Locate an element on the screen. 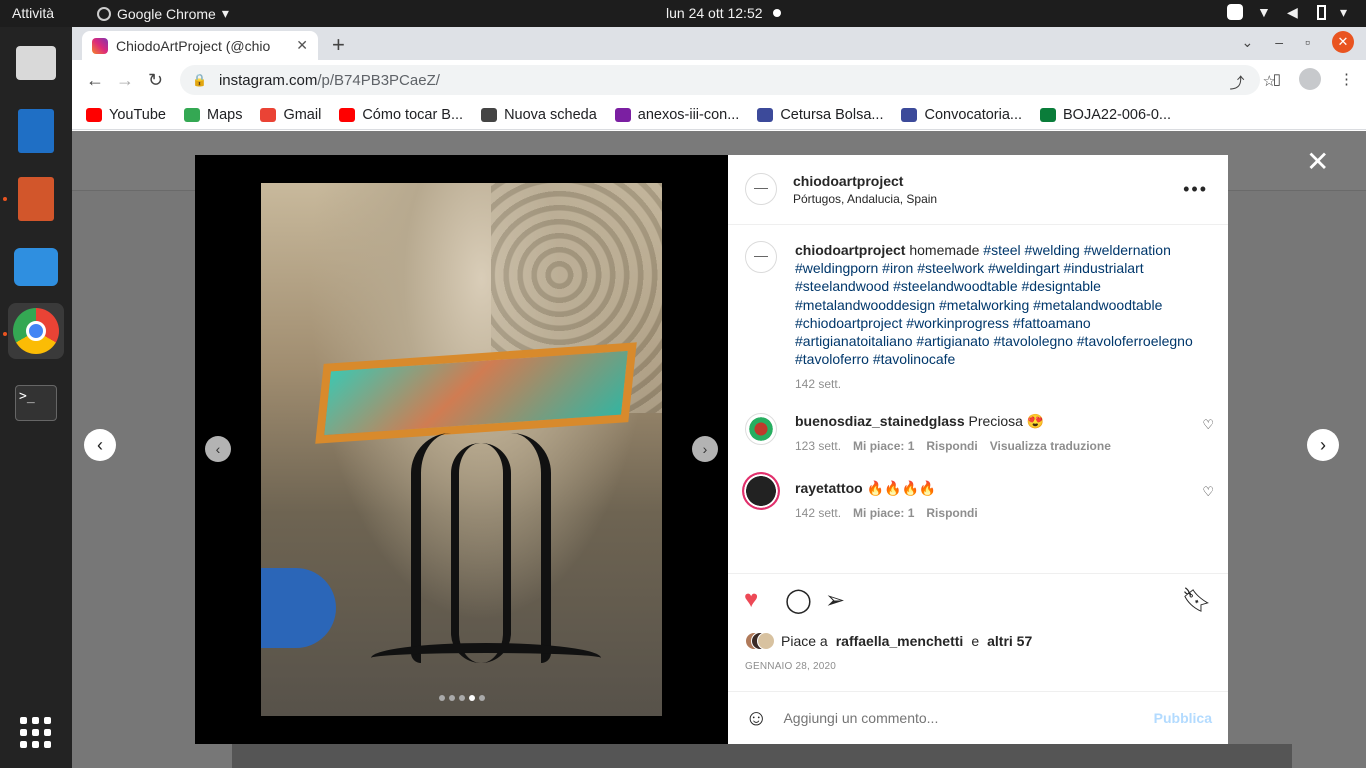 The width and height of the screenshot is (1366, 768). omnibox-actions: ⤴ ☆ is located at coordinates (1253, 82).